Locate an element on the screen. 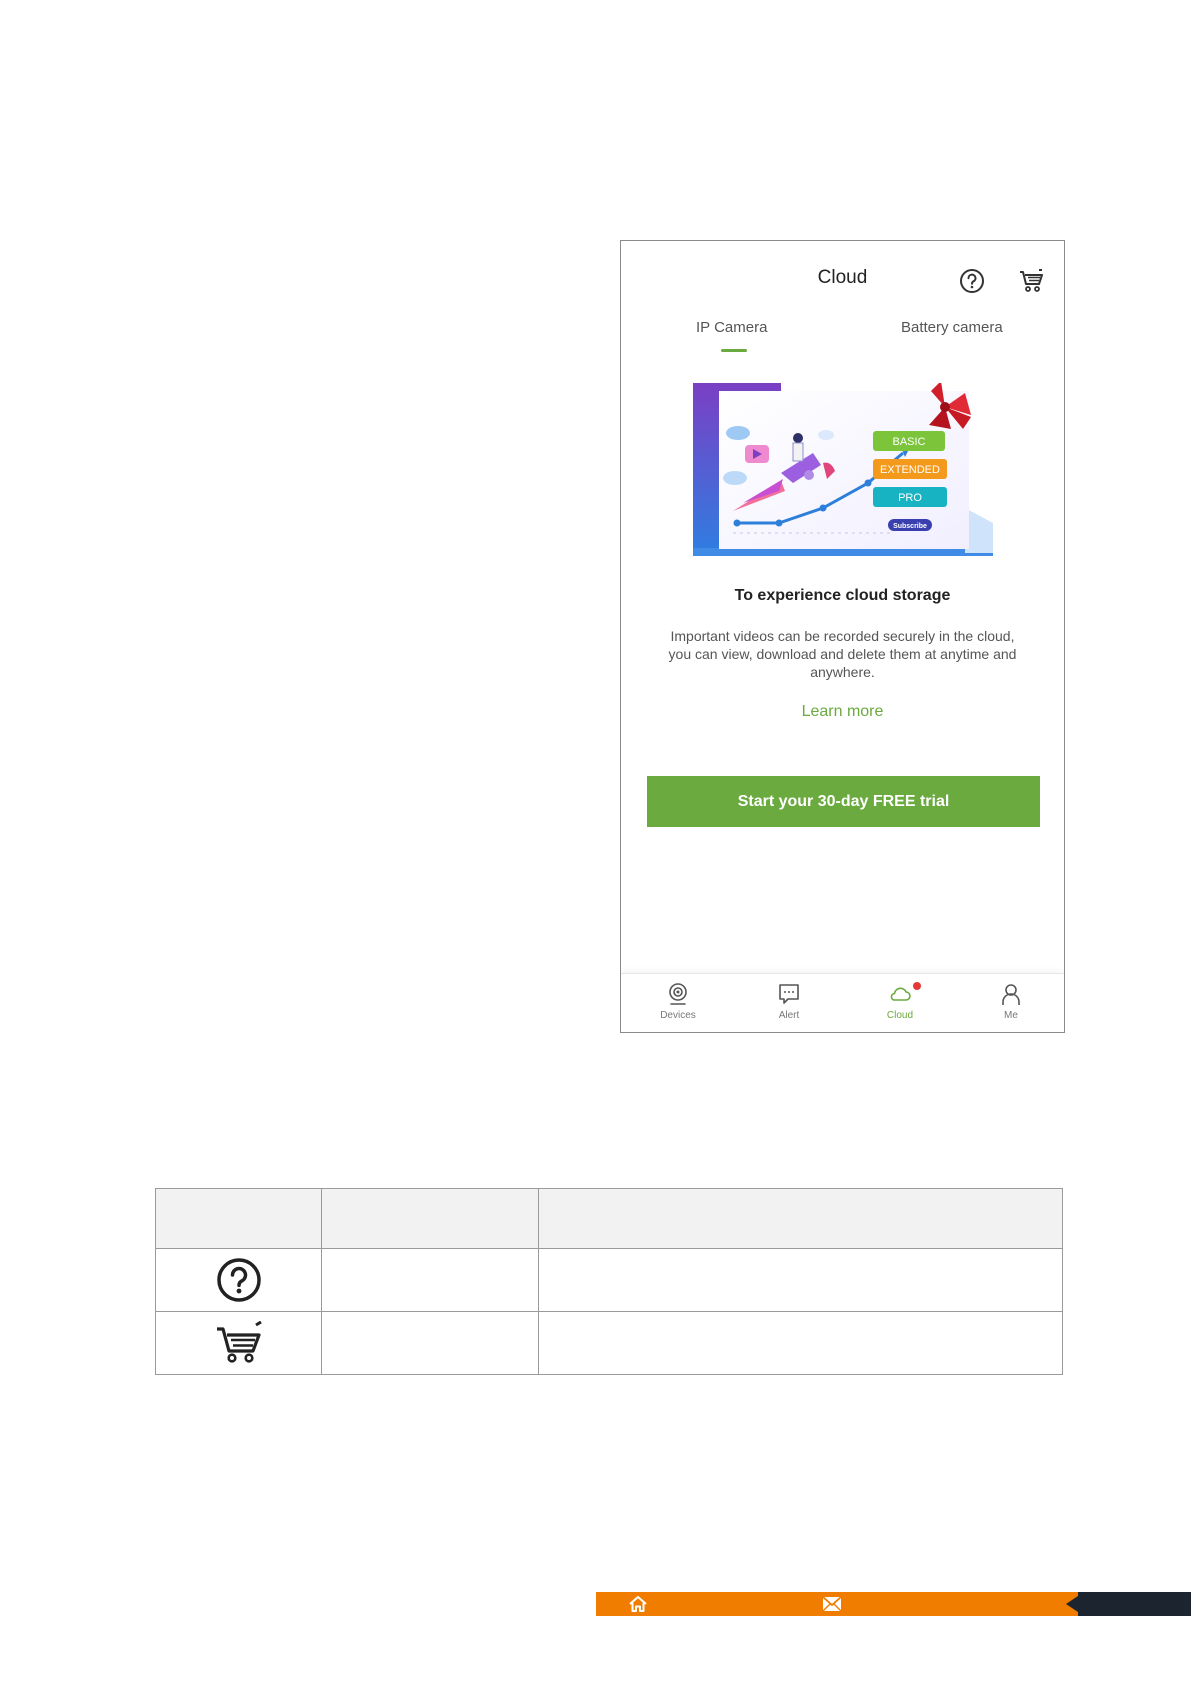  nav-item-alert: Alert is located at coordinates (789, 1001).